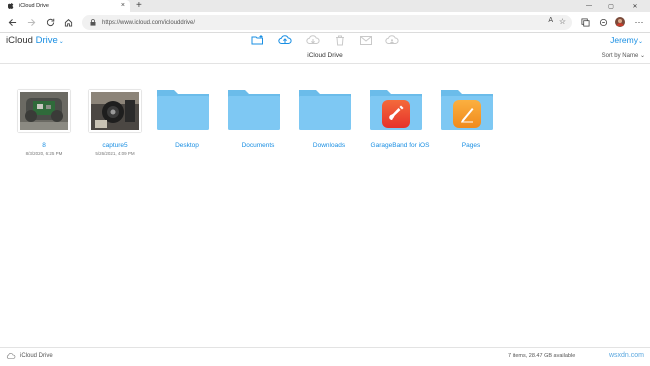  What do you see at coordinates (115, 153) in the screenshot?
I see `file-date: 5/26/2021, 4:09 PM` at bounding box center [115, 153].